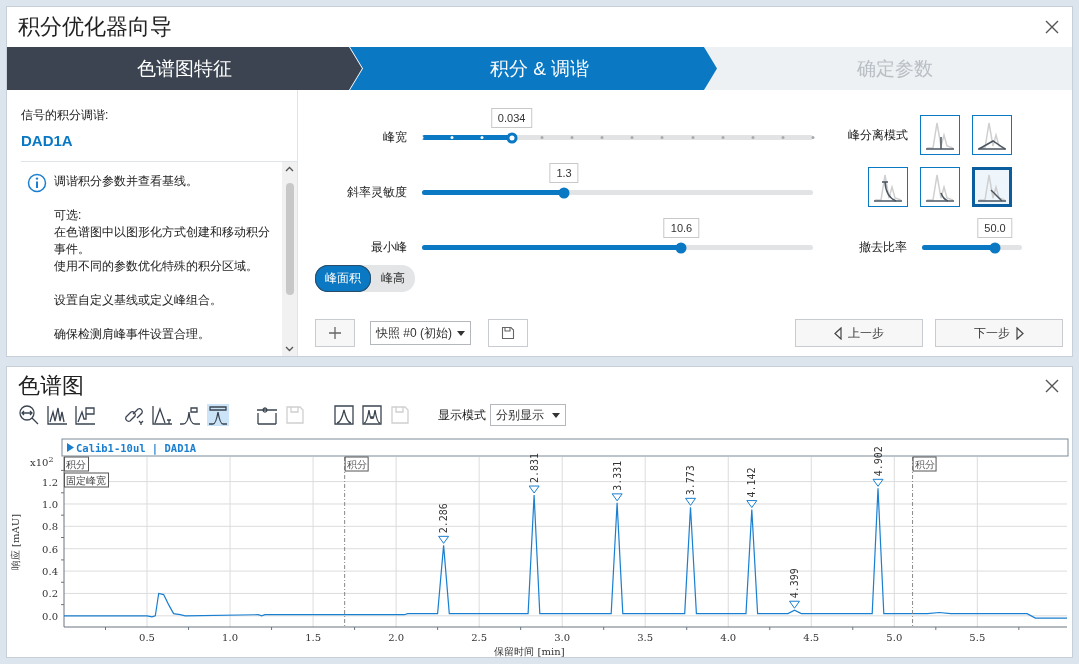 The width and height of the screenshot is (1079, 664). I want to click on peak-label: 4.142, so click(752, 482).